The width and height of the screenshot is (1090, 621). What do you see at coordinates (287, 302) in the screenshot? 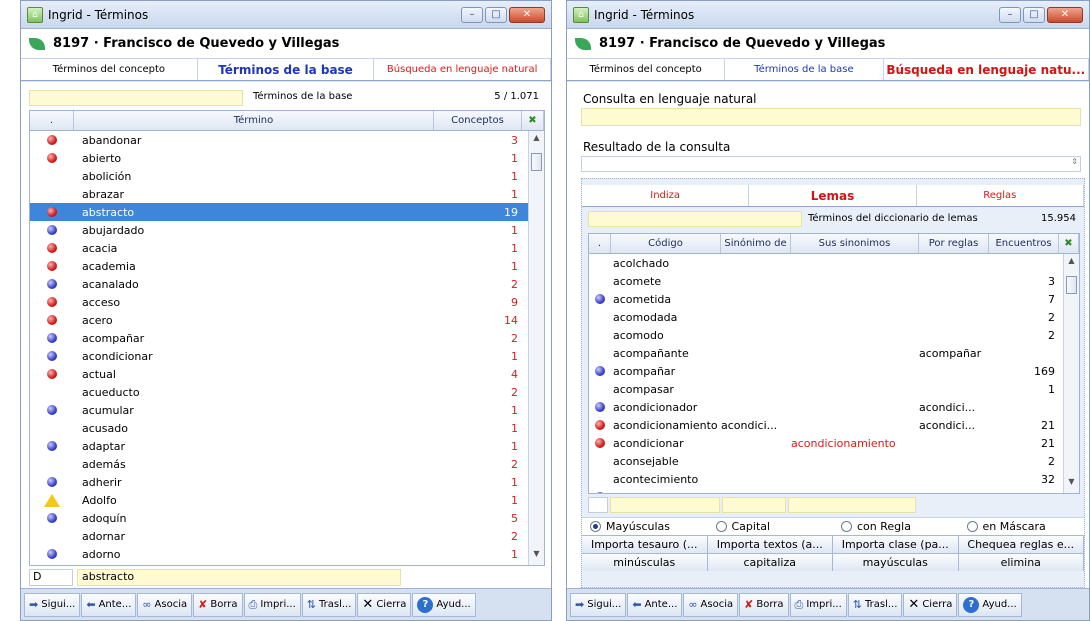
I see `table-row: acceso 9` at bounding box center [287, 302].